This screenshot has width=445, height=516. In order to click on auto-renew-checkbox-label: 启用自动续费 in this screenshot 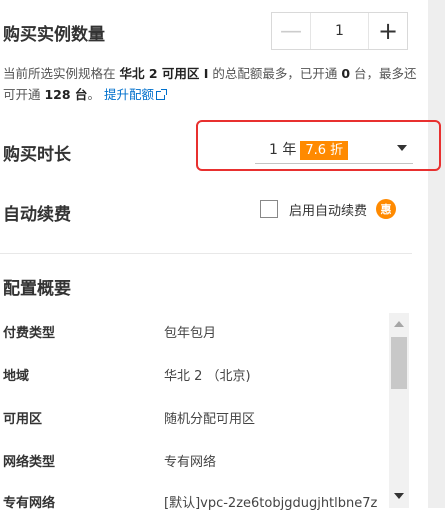, I will do `click(328, 211)`.